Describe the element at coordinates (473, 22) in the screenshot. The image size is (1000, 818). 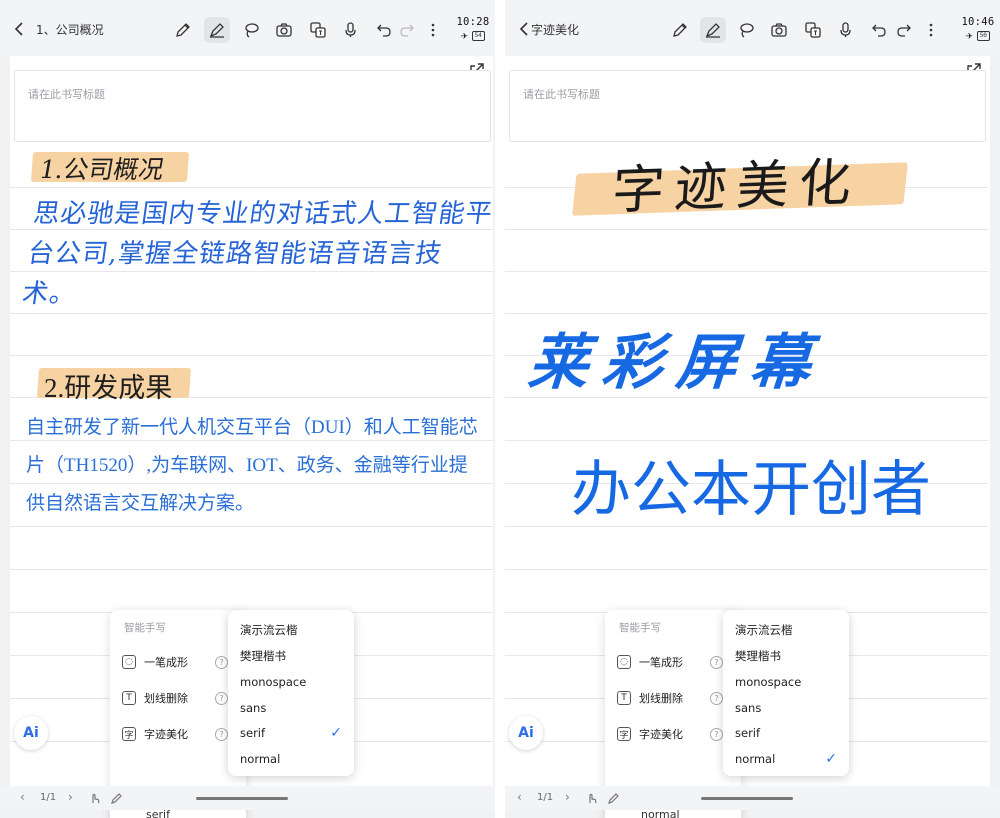
I see `clock: 10:28` at that location.